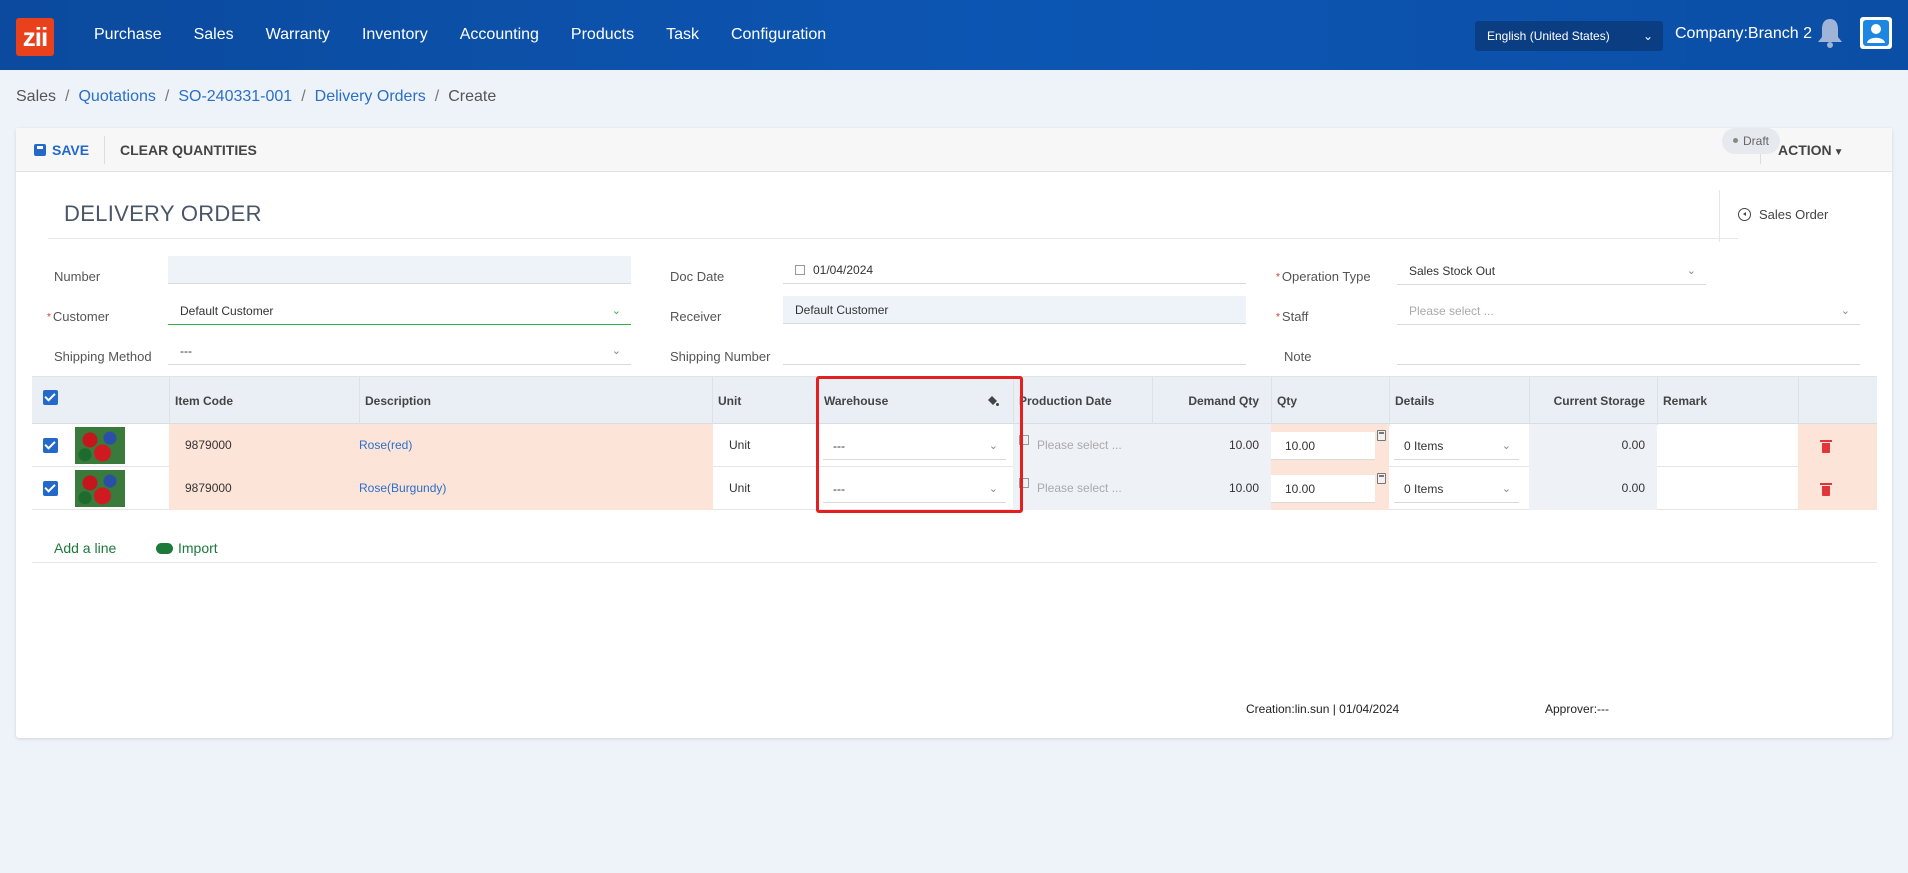 The image size is (1908, 873). Describe the element at coordinates (1743, 34) in the screenshot. I see `company-label: Company:Branch 2` at that location.